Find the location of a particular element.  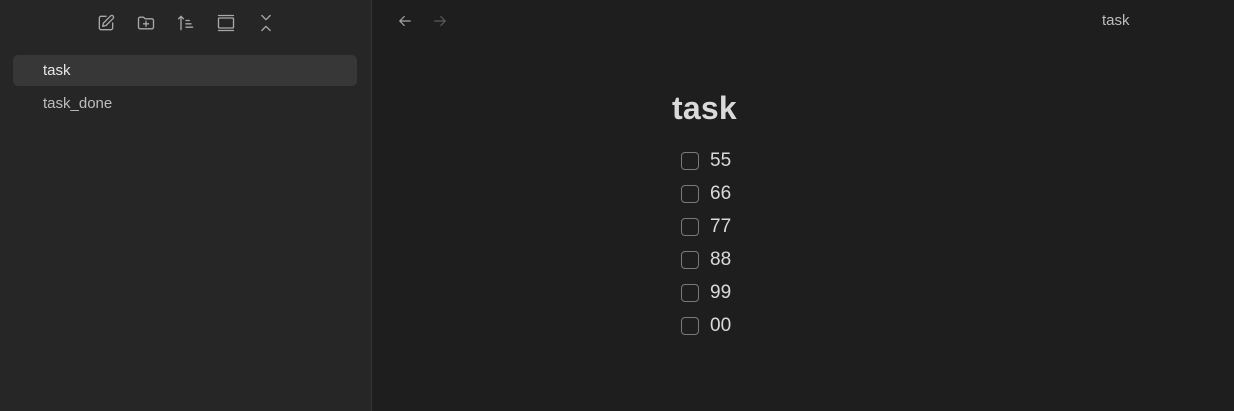

task-list: 55 66 77 88 99 00 is located at coordinates (822, 243).